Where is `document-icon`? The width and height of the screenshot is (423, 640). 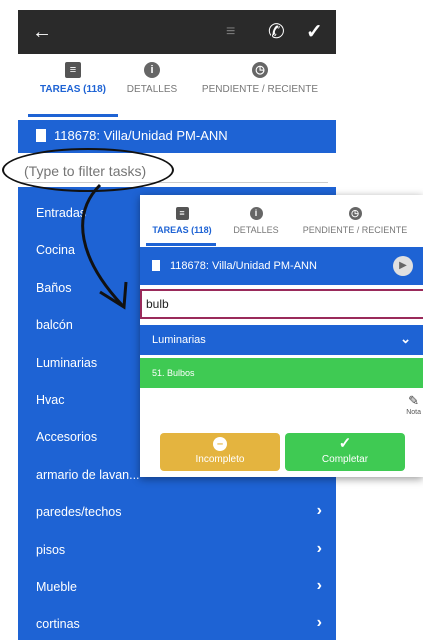 document-icon is located at coordinates (156, 265).